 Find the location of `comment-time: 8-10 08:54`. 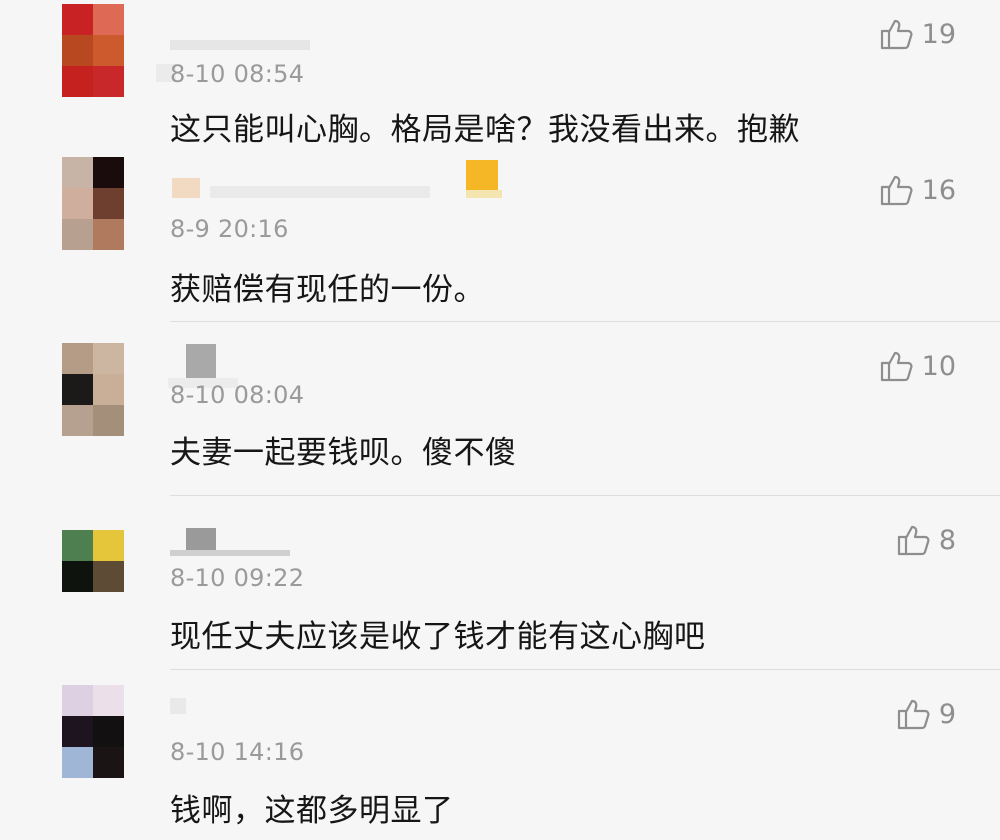

comment-time: 8-10 08:54 is located at coordinates (237, 74).